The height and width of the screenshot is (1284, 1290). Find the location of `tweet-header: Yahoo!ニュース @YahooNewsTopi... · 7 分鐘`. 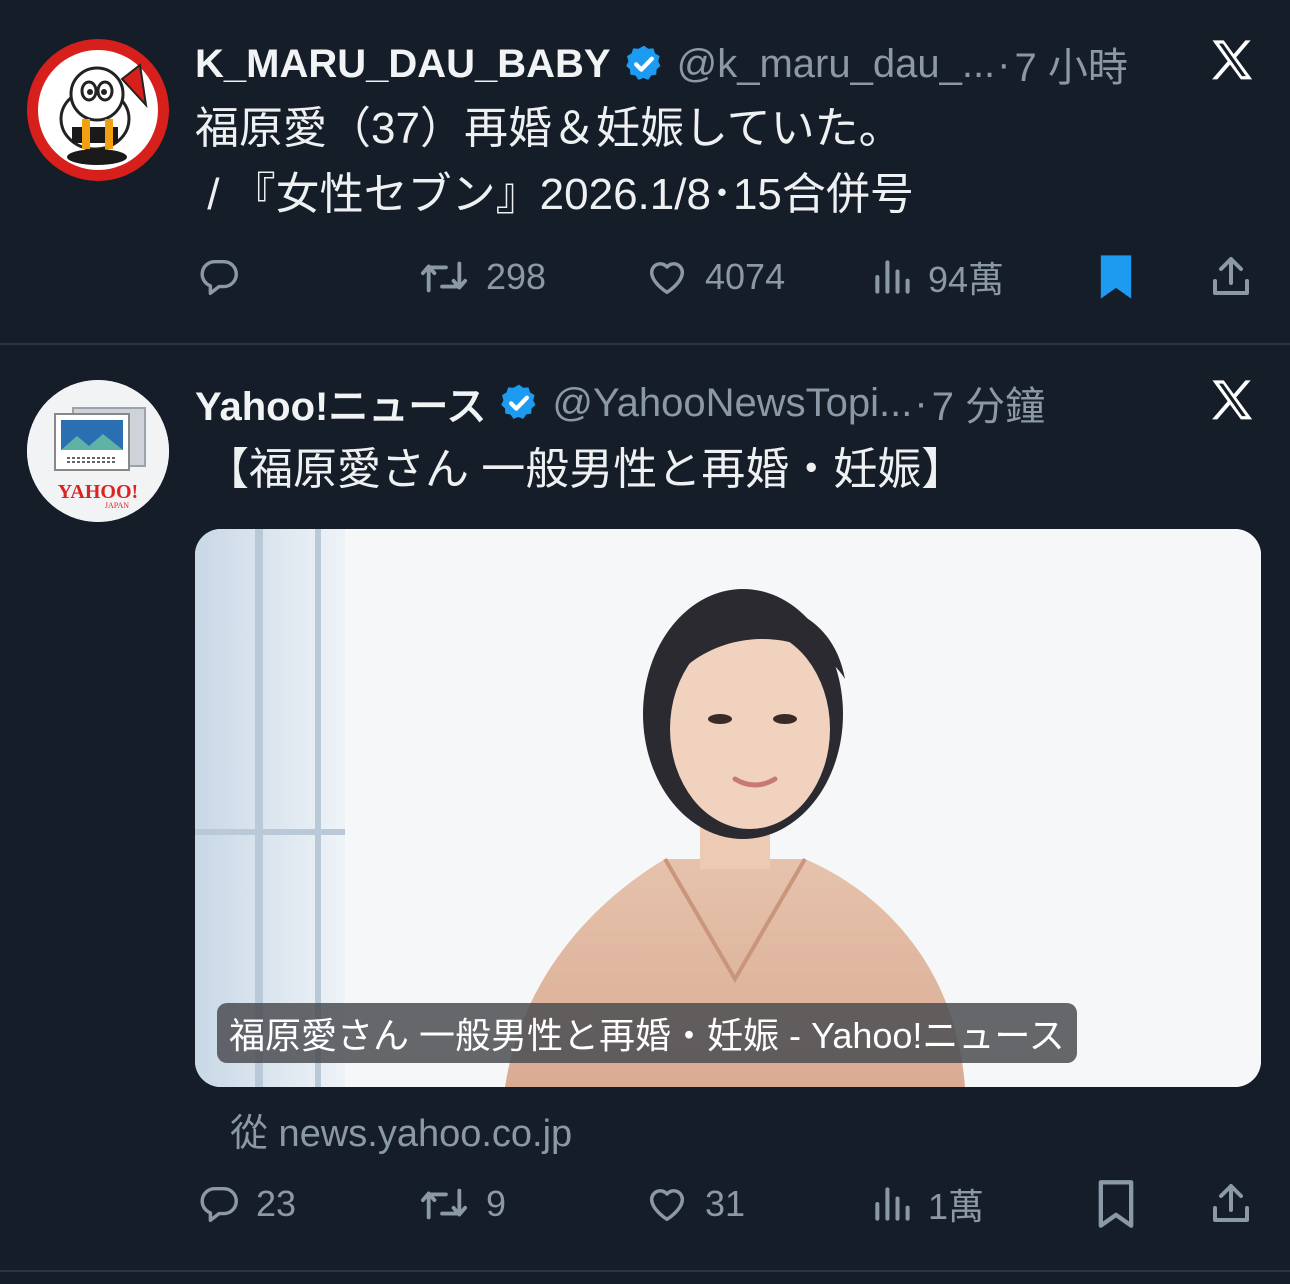

tweet-header: Yahoo!ニュース @YahooNewsTopi... · 7 分鐘 is located at coordinates (620, 403).